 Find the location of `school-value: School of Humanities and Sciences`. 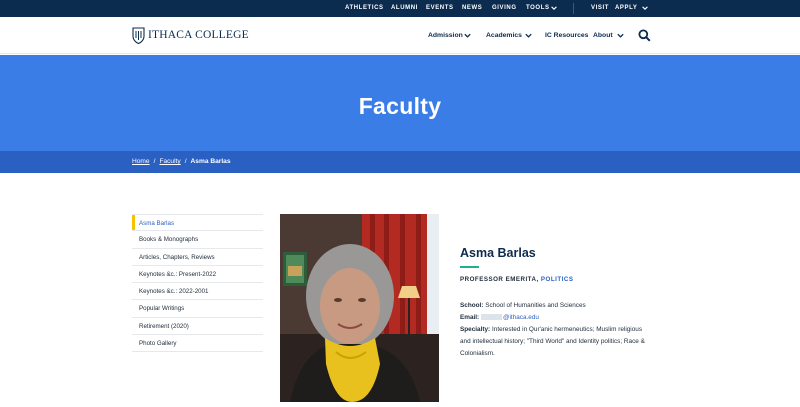

school-value: School of Humanities and Sciences is located at coordinates (535, 305).